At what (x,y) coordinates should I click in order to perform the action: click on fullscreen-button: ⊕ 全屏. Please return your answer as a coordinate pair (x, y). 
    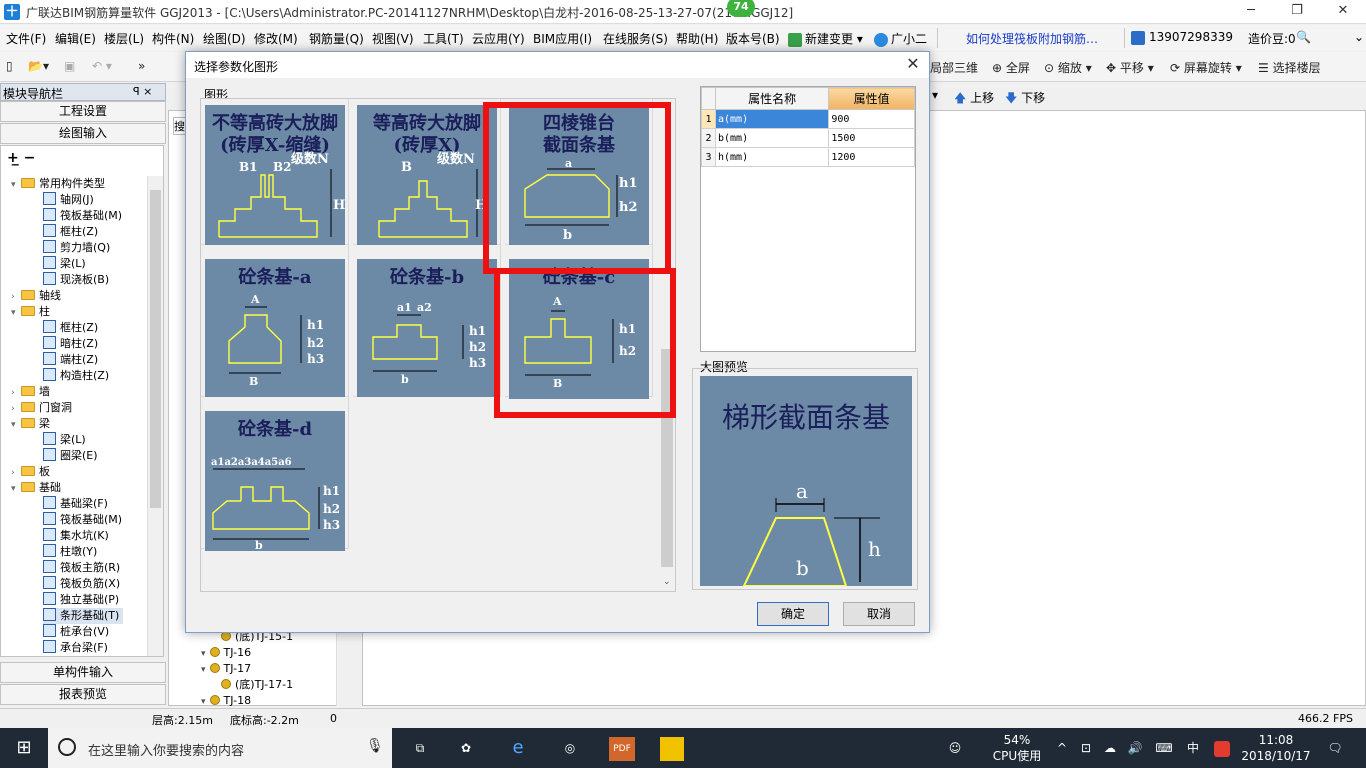
    Looking at the image, I should click on (1011, 67).